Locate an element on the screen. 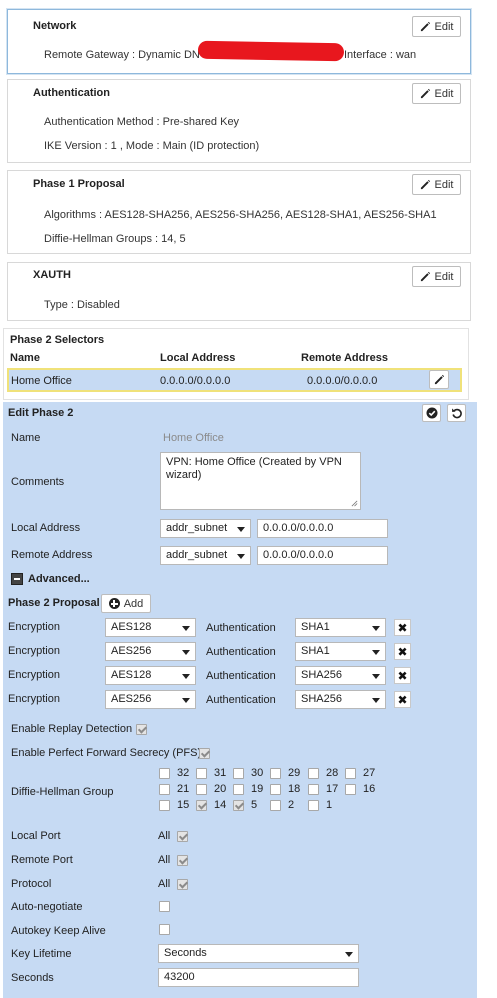 The height and width of the screenshot is (998, 497). network-edit-button: Edit is located at coordinates (436, 26).